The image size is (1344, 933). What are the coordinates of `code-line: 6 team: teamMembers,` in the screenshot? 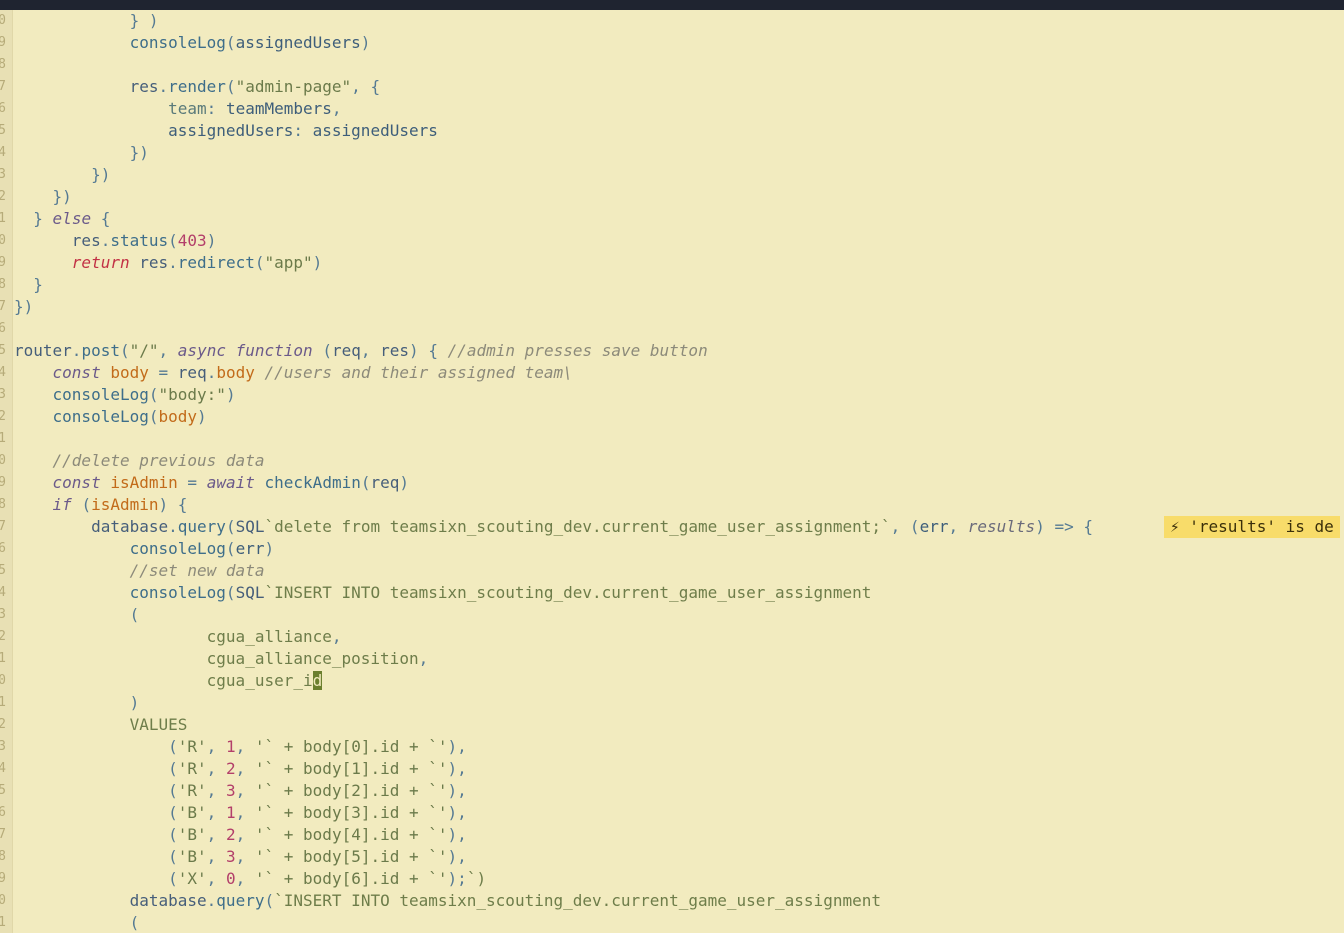 It's located at (672, 109).